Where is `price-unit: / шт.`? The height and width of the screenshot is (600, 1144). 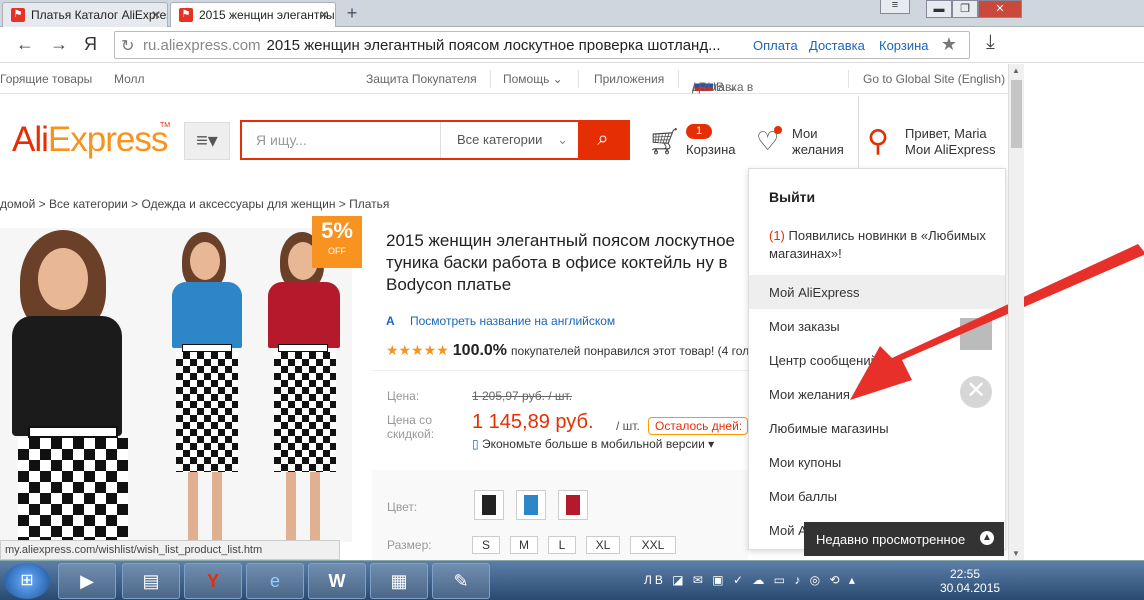 price-unit: / шт. is located at coordinates (628, 426).